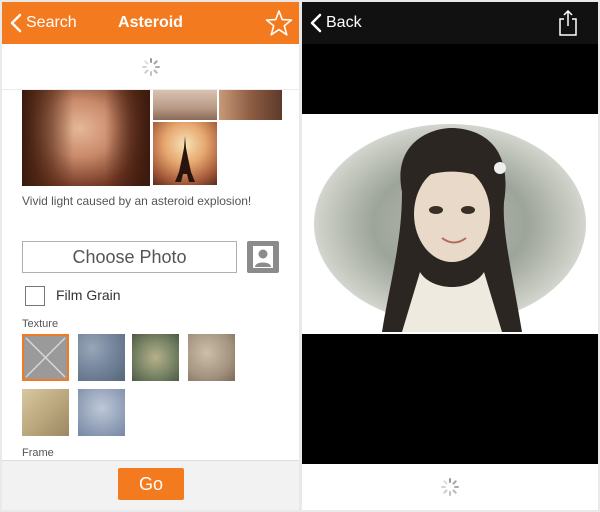  Describe the element at coordinates (86, 138) in the screenshot. I see `sample-photo-woman` at that location.